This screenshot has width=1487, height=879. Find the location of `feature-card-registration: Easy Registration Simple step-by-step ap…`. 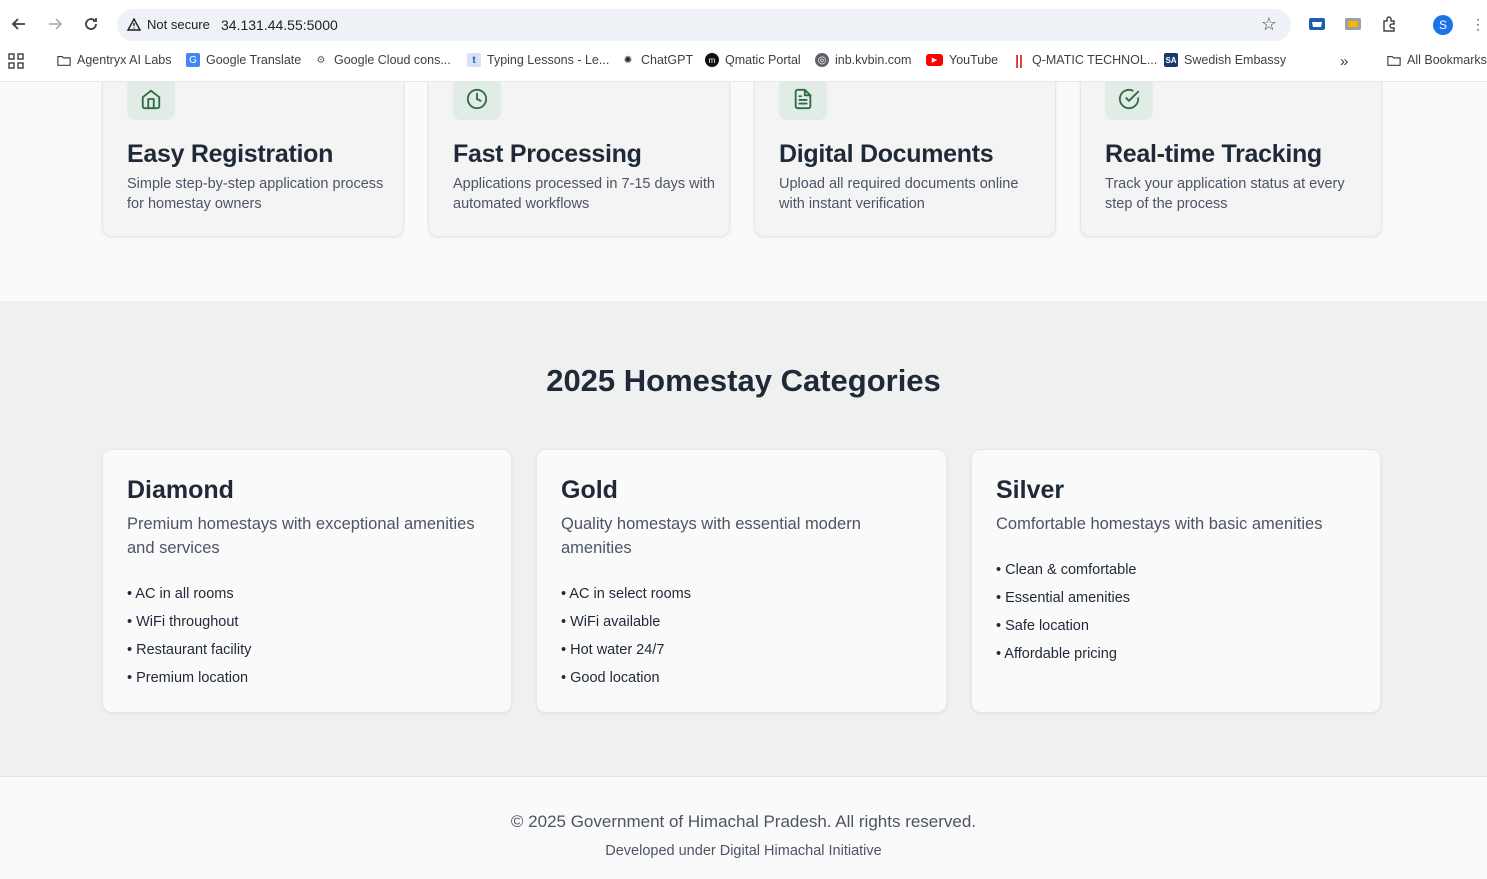

feature-card-registration: Easy Registration Simple step-by-step ap… is located at coordinates (253, 159).